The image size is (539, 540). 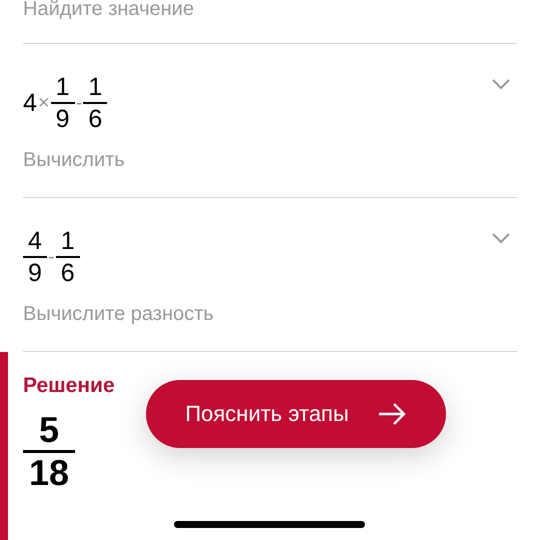 I want to click on arrow-right-icon, so click(x=391, y=414).